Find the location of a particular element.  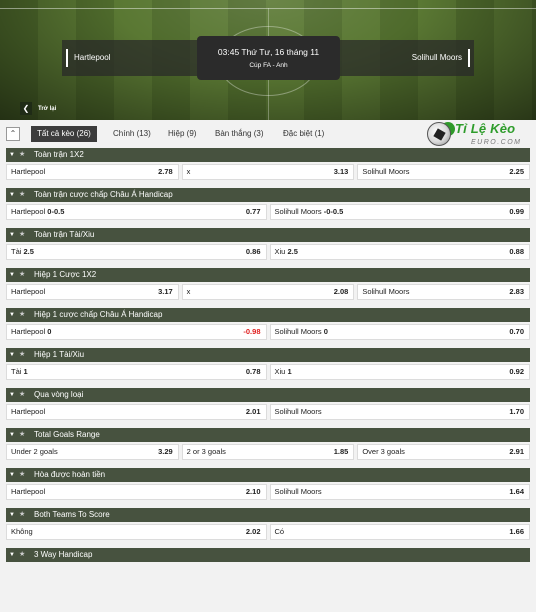

away-flag-icon is located at coordinates (469, 58).